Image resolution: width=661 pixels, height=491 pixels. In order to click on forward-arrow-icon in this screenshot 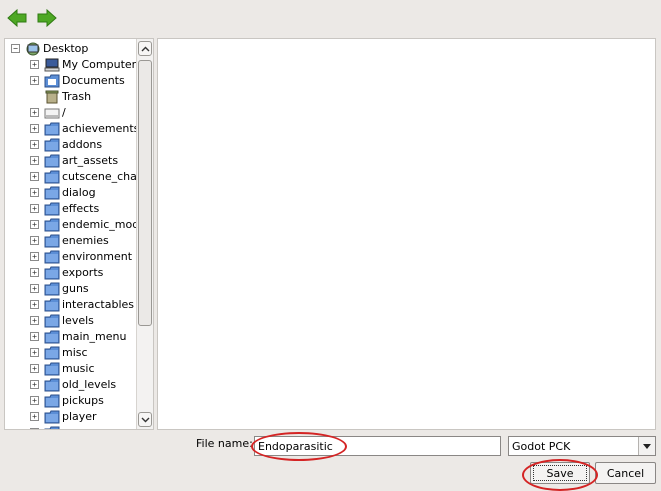, I will do `click(47, 18)`.